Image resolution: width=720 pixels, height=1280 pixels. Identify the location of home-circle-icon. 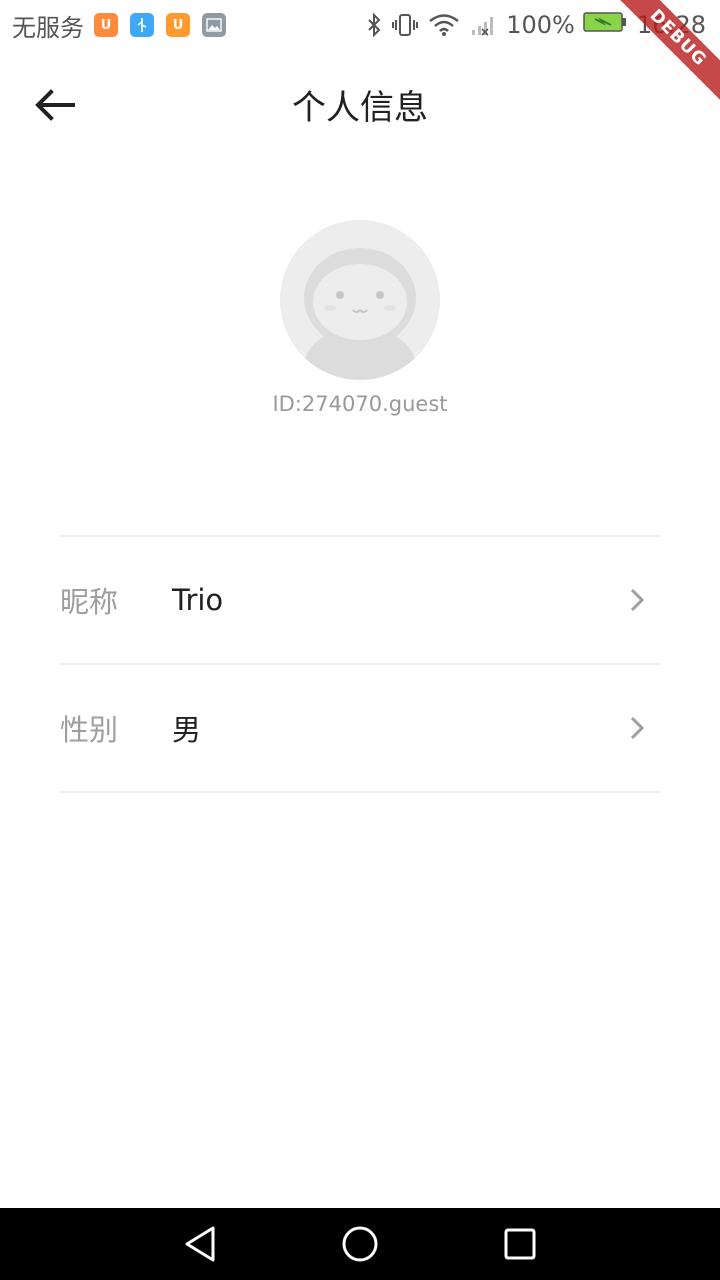
(360, 1244).